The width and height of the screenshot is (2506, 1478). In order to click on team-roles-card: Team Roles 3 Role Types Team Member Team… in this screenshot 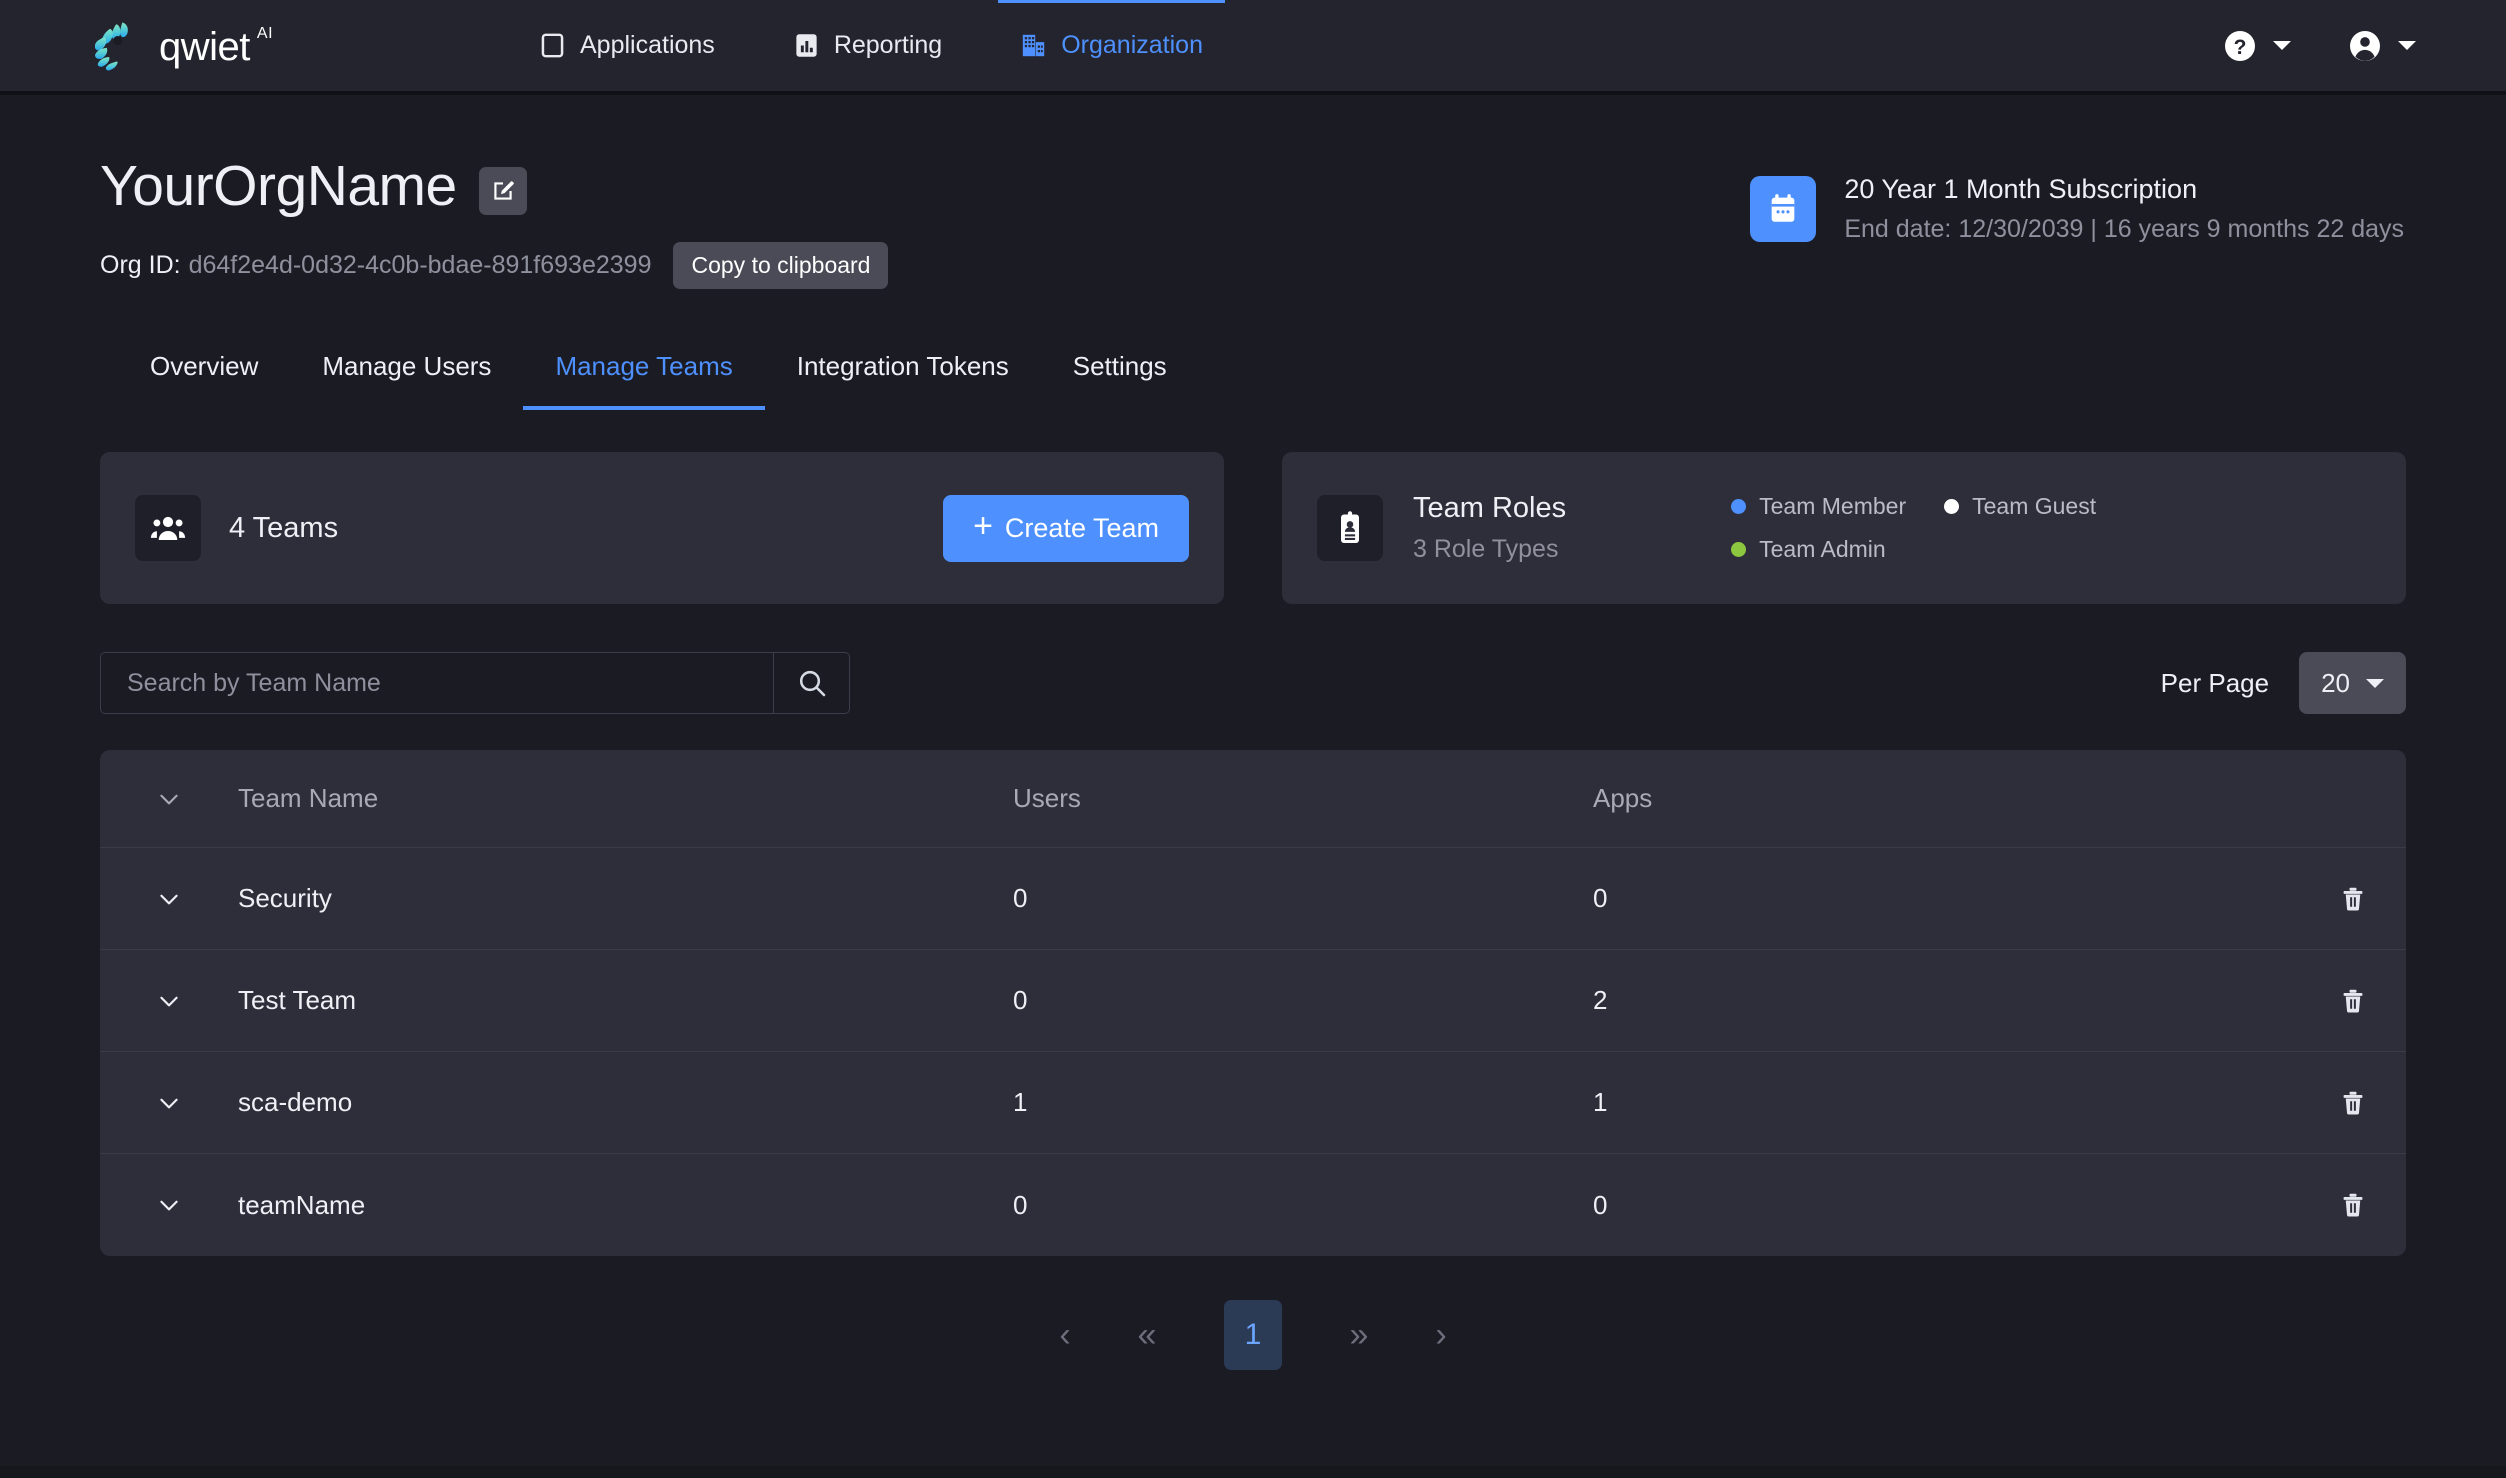, I will do `click(1844, 528)`.